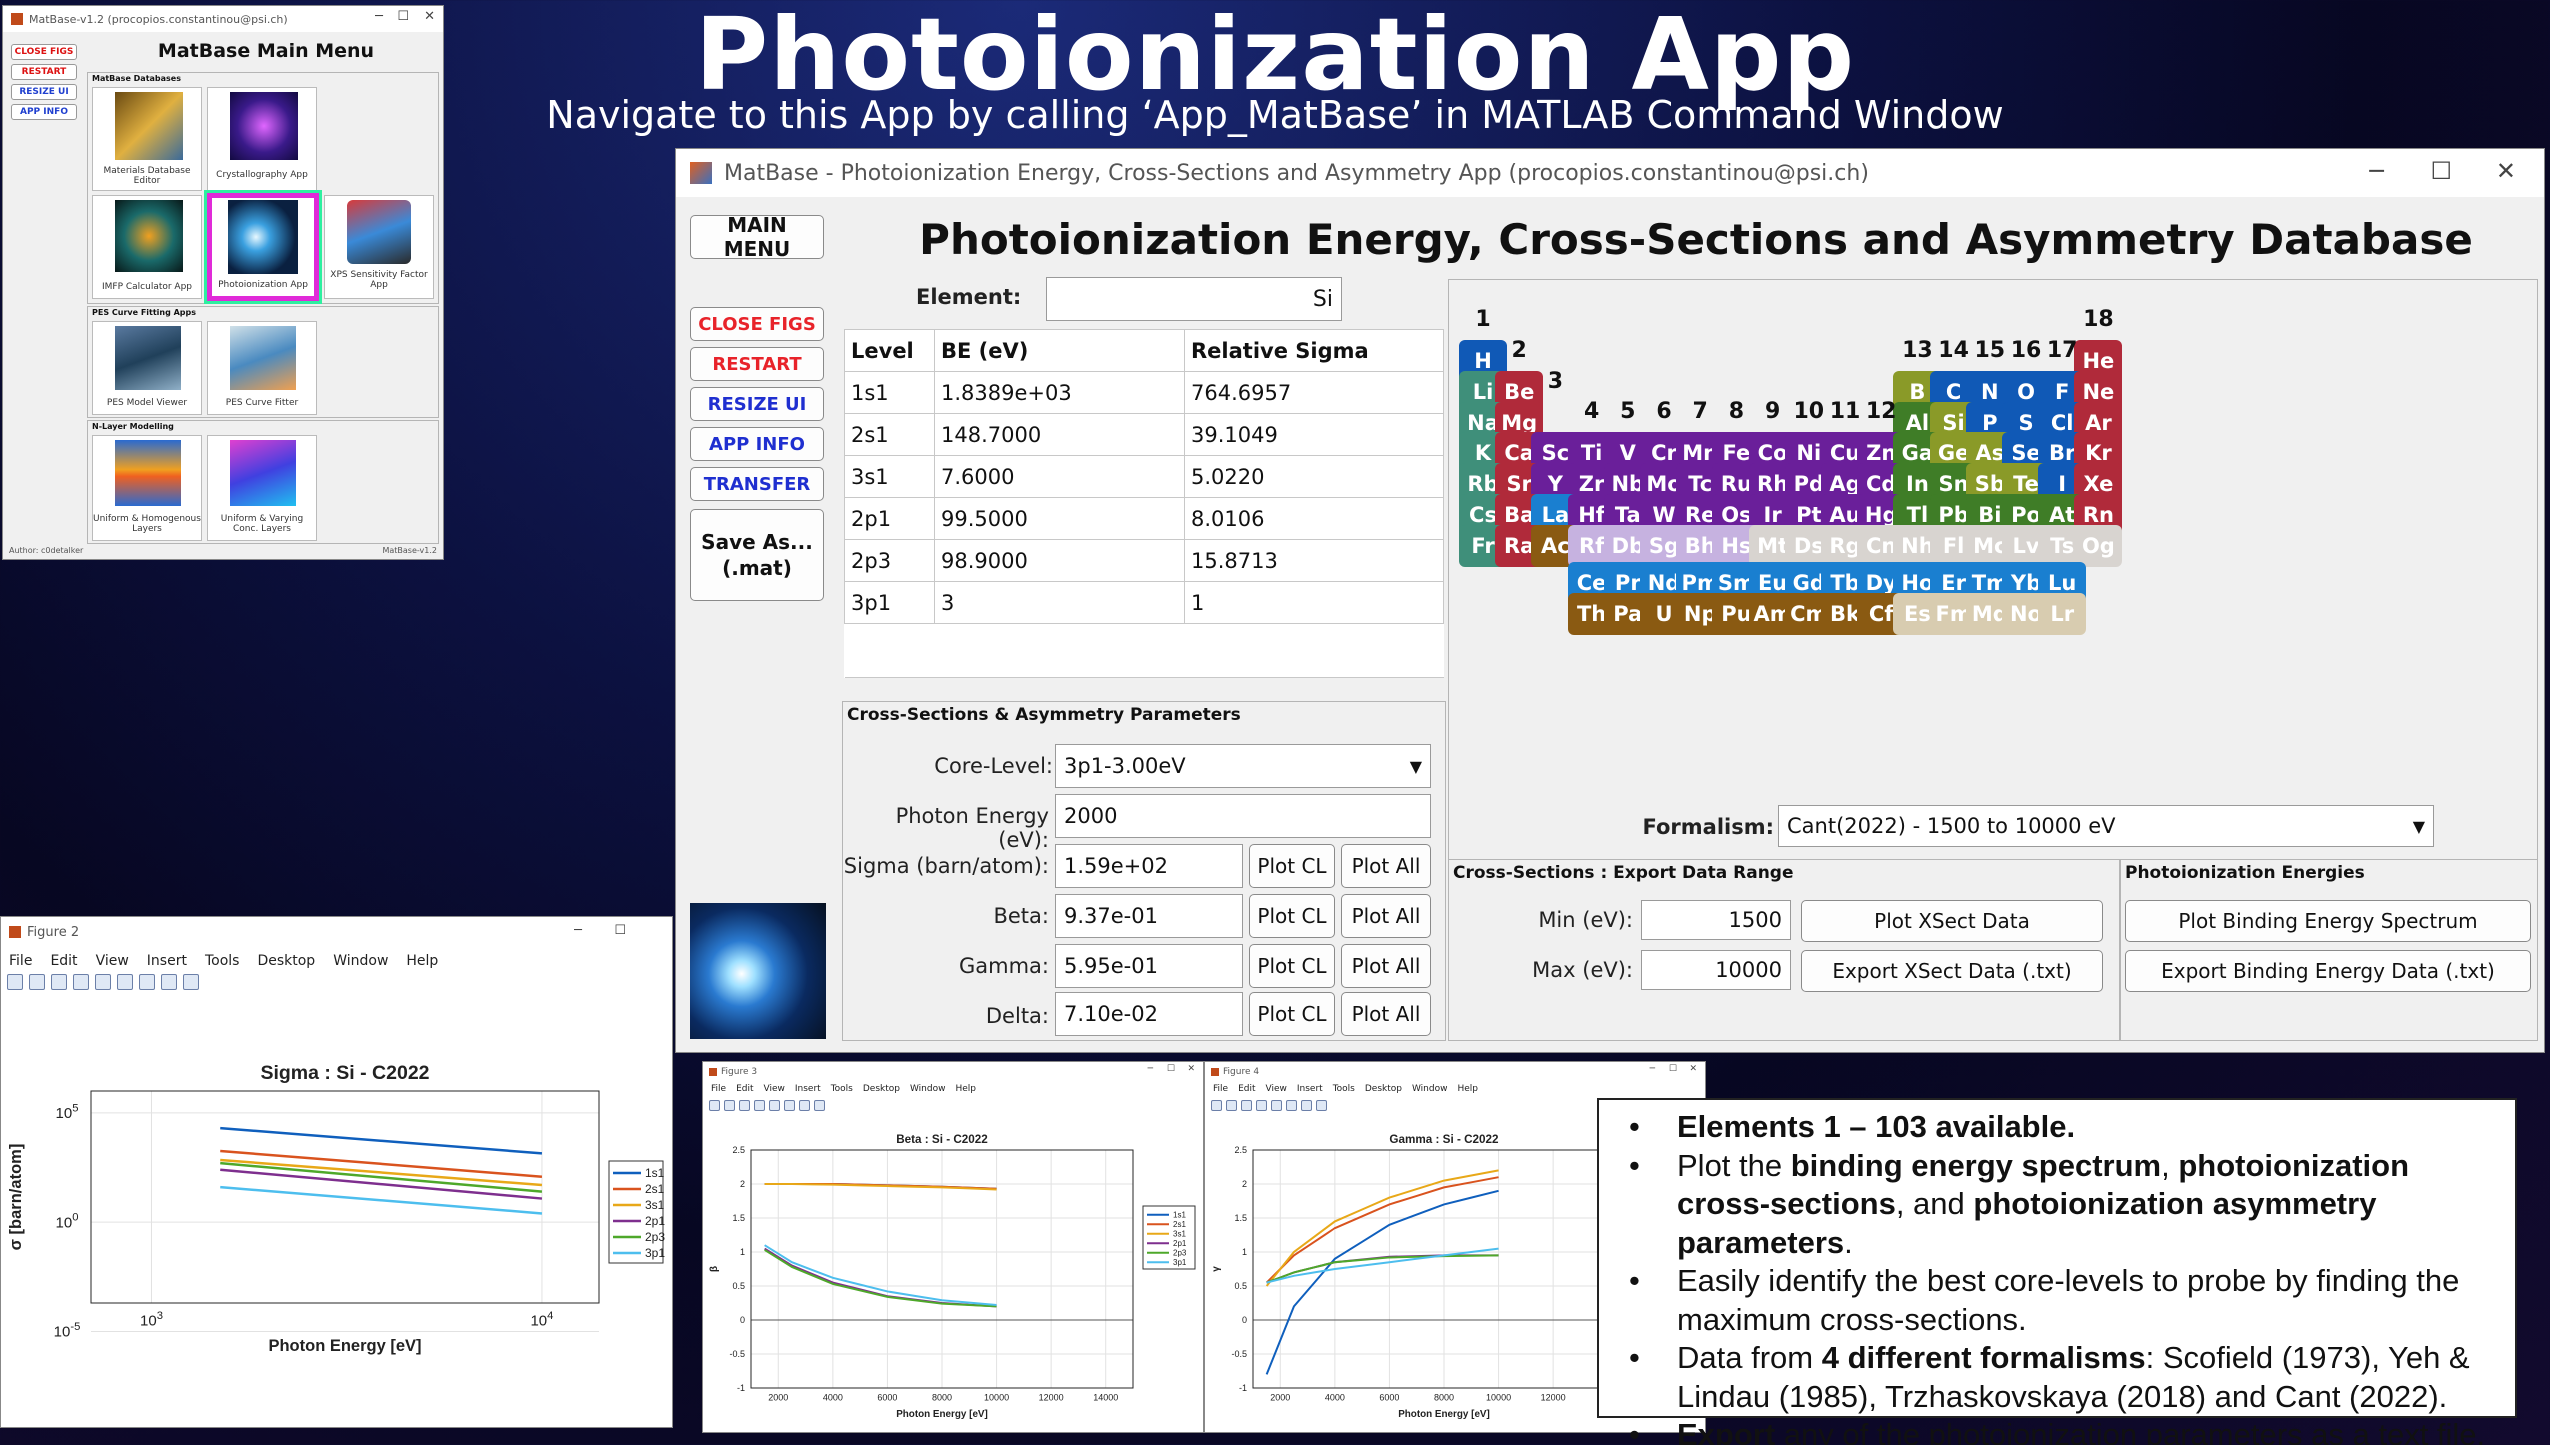  What do you see at coordinates (1149, 866) in the screenshot?
I see `sigma-field: 1.59e+02` at bounding box center [1149, 866].